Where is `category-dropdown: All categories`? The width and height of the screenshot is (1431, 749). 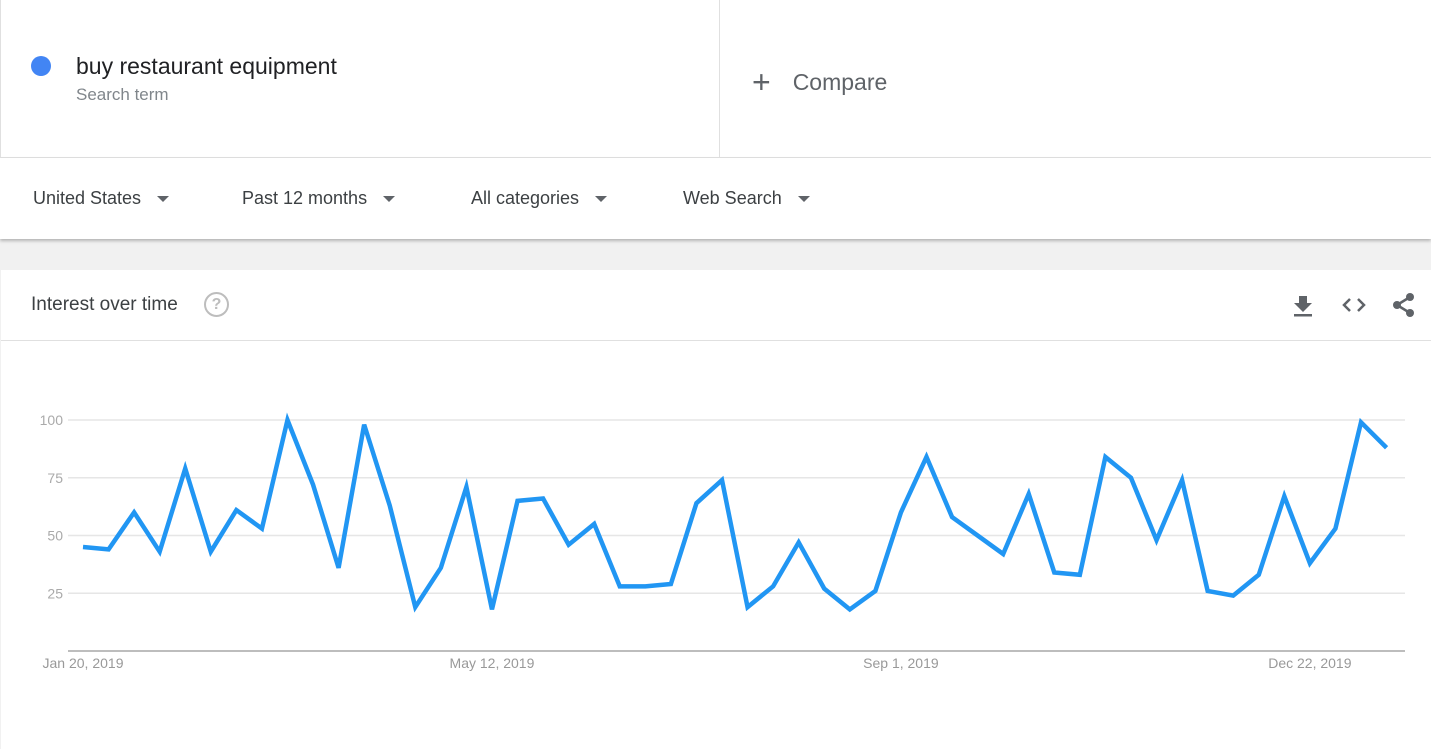 category-dropdown: All categories is located at coordinates (539, 198).